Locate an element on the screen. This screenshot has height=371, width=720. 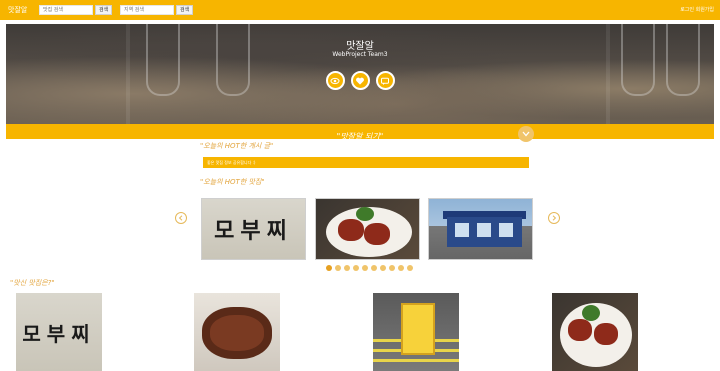
new-places-title: "맛신 맛집은?" is located at coordinates (32, 283).